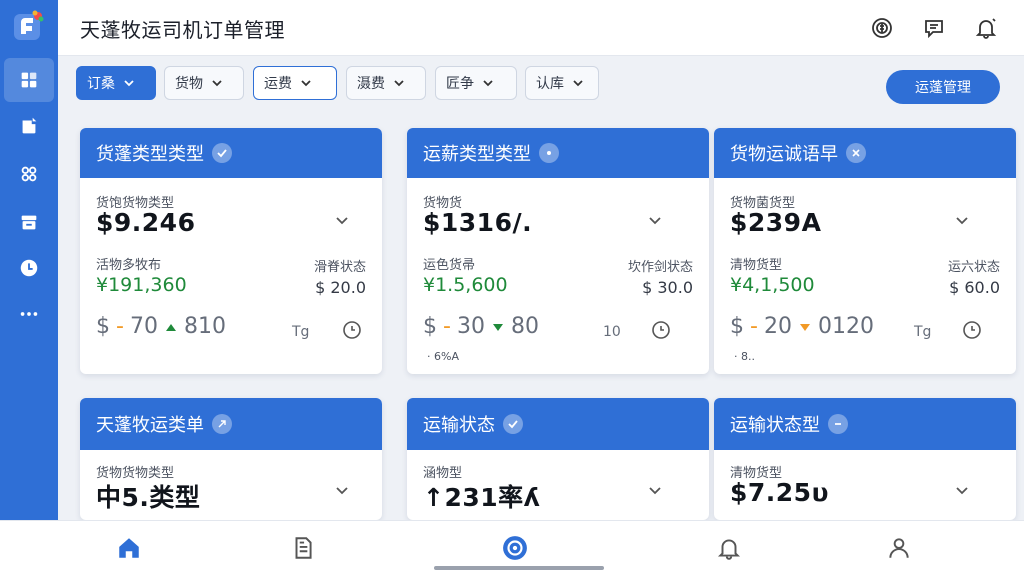 This screenshot has height=576, width=1024. I want to click on metric-a: 30, so click(470, 326).